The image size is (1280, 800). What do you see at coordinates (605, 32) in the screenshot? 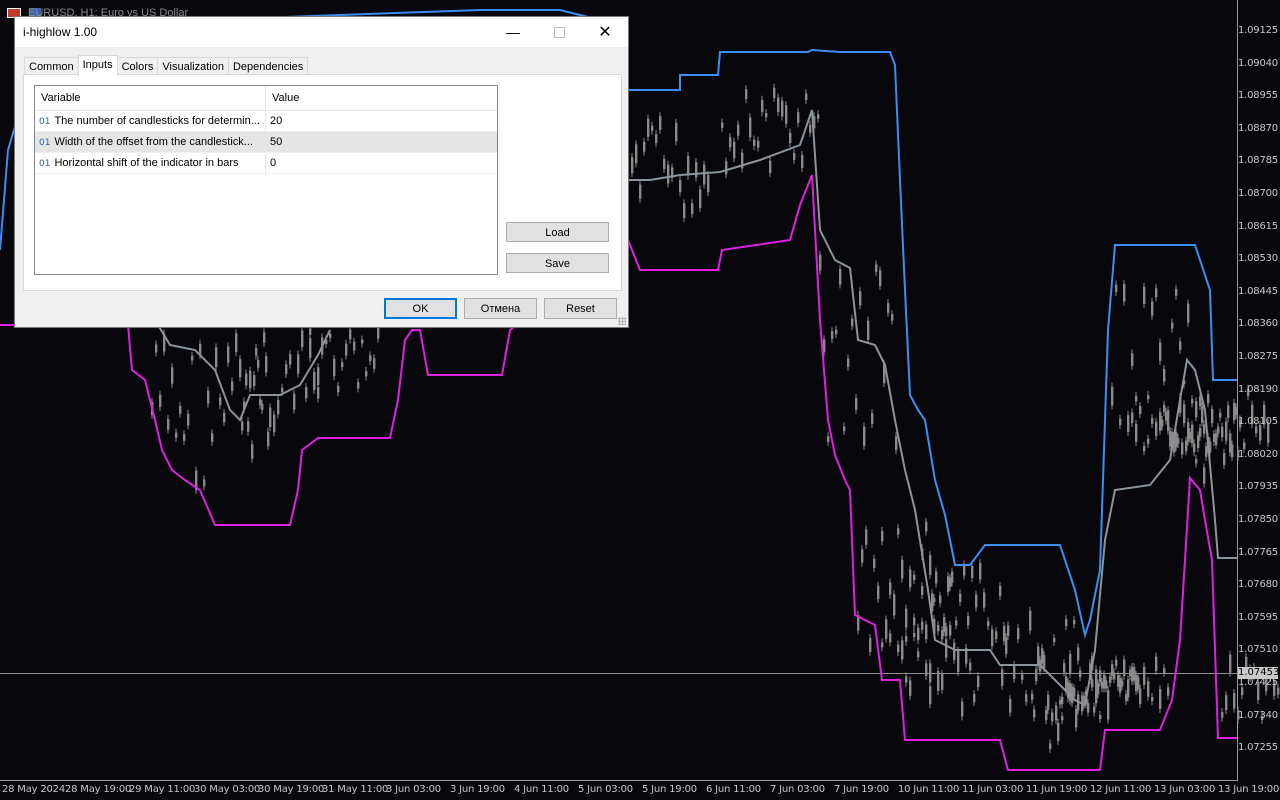
I see `close-button: ✕` at bounding box center [605, 32].